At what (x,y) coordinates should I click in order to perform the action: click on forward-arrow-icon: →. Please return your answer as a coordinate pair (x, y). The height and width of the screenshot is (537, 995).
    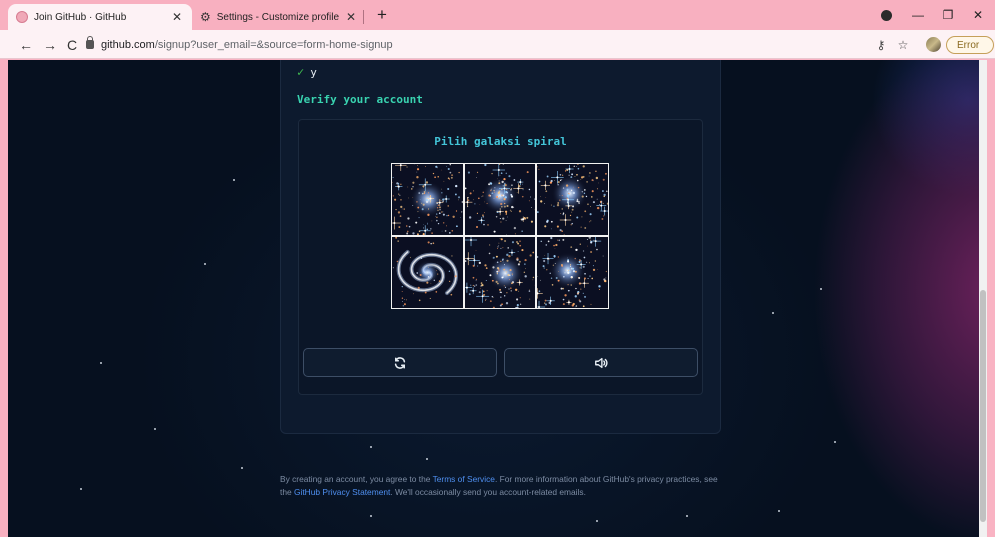
    Looking at the image, I should click on (50, 45).